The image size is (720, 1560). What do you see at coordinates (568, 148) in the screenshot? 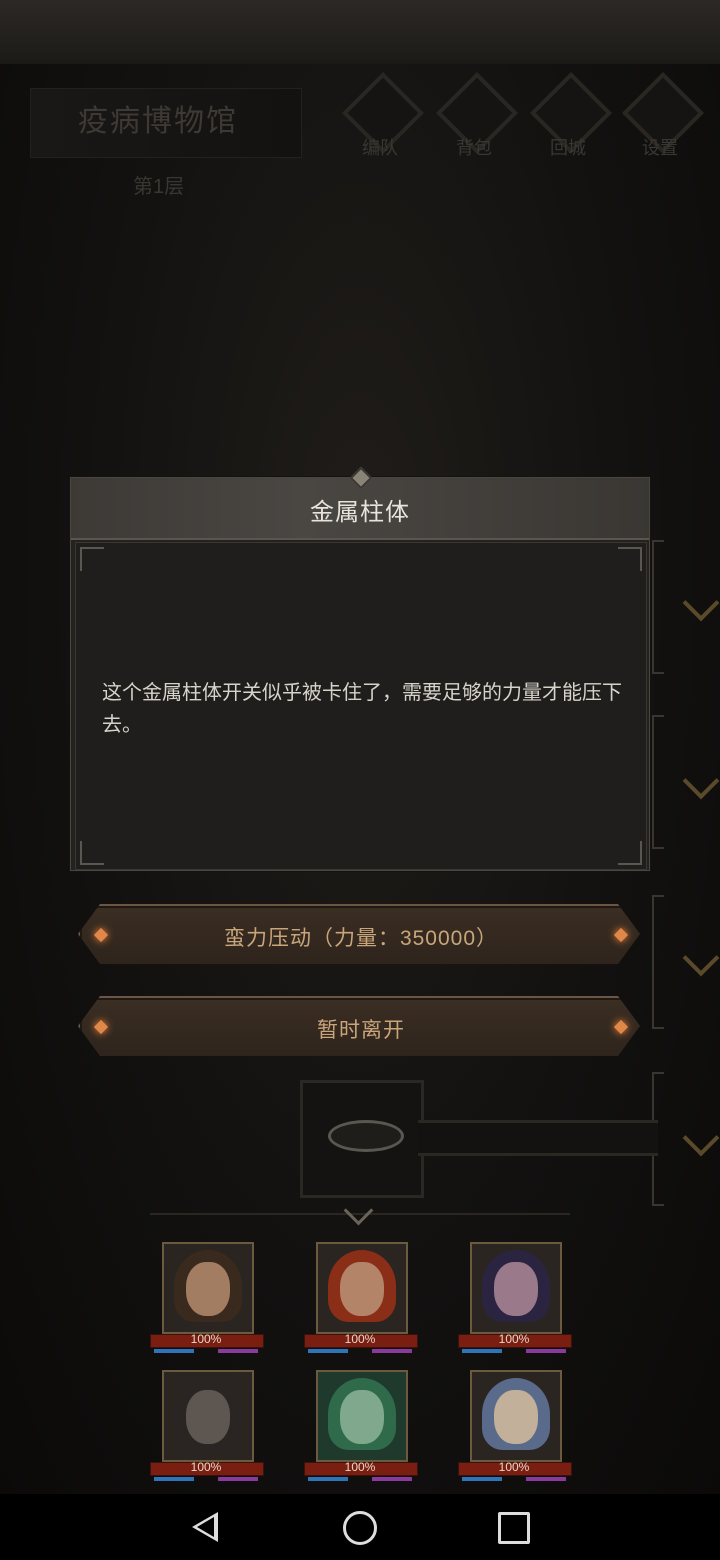
I see `return-town-label: 回城` at bounding box center [568, 148].